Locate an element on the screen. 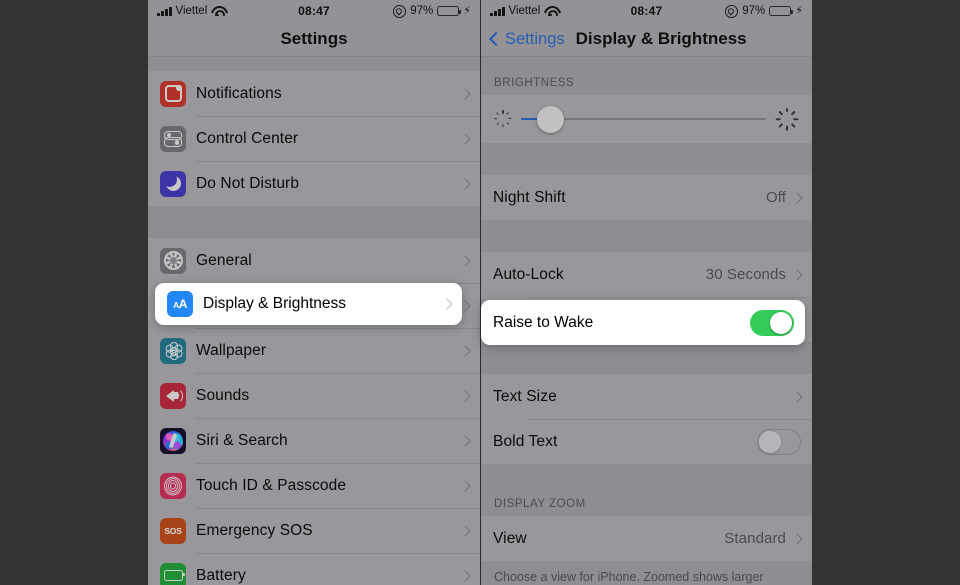 Image resolution: width=960 pixels, height=585 pixels. text-group: Text Size Bold Text is located at coordinates (646, 419).